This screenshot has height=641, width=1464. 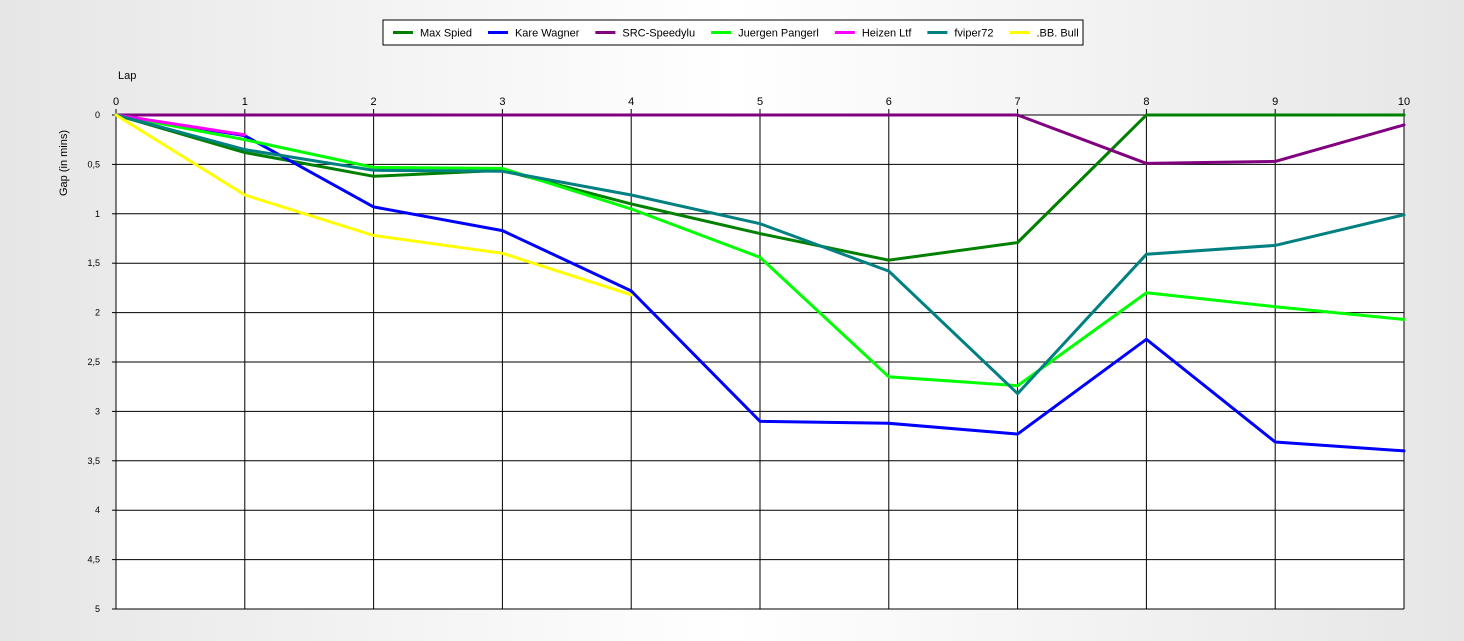 What do you see at coordinates (93, 263) in the screenshot?
I see `y-tick-label: 1,5` at bounding box center [93, 263].